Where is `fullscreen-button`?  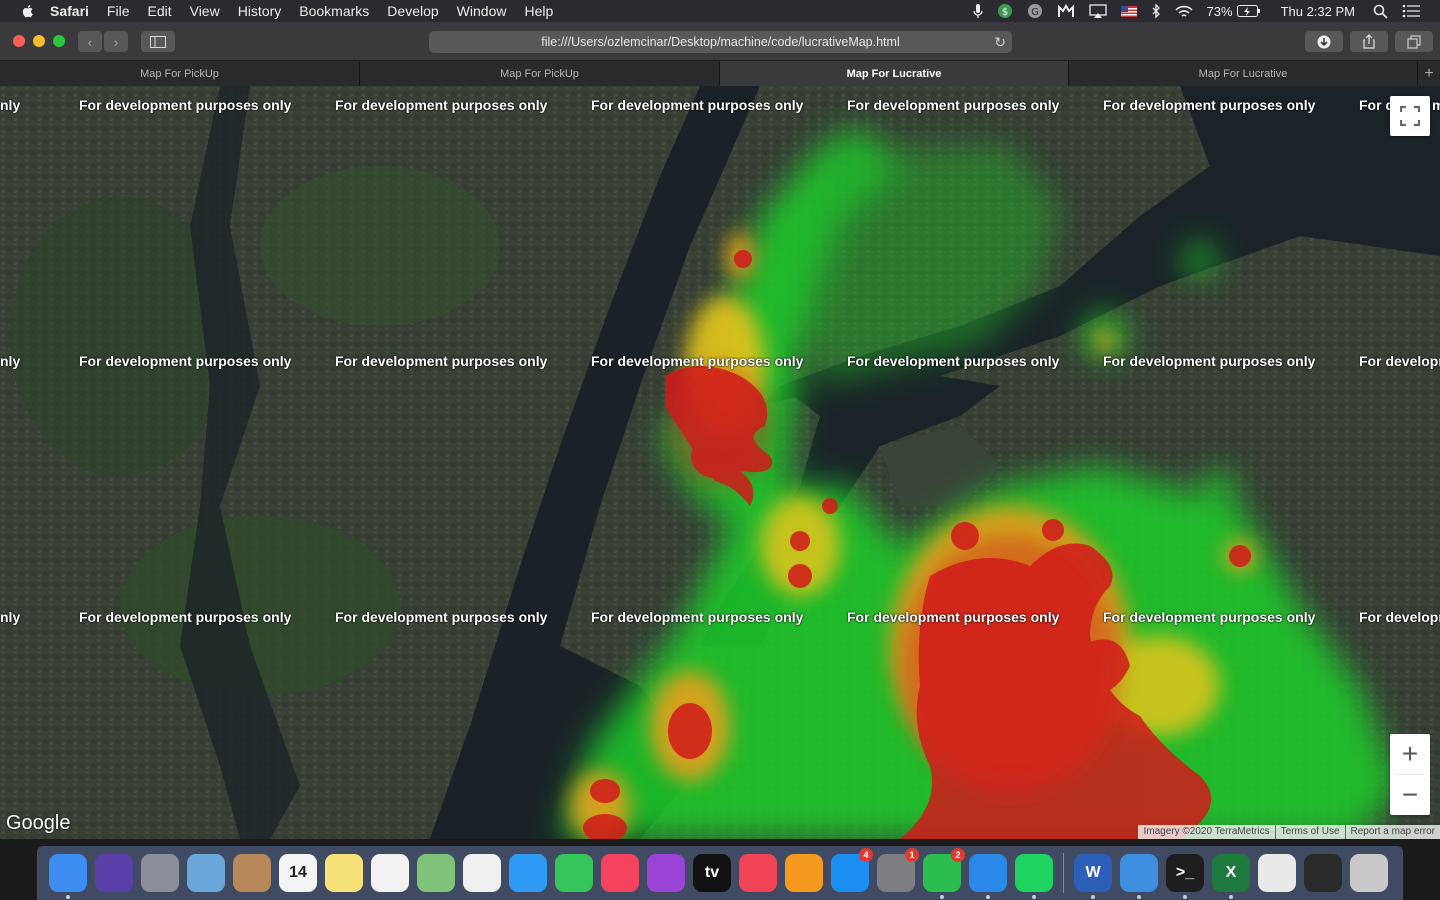
fullscreen-button is located at coordinates (1410, 116).